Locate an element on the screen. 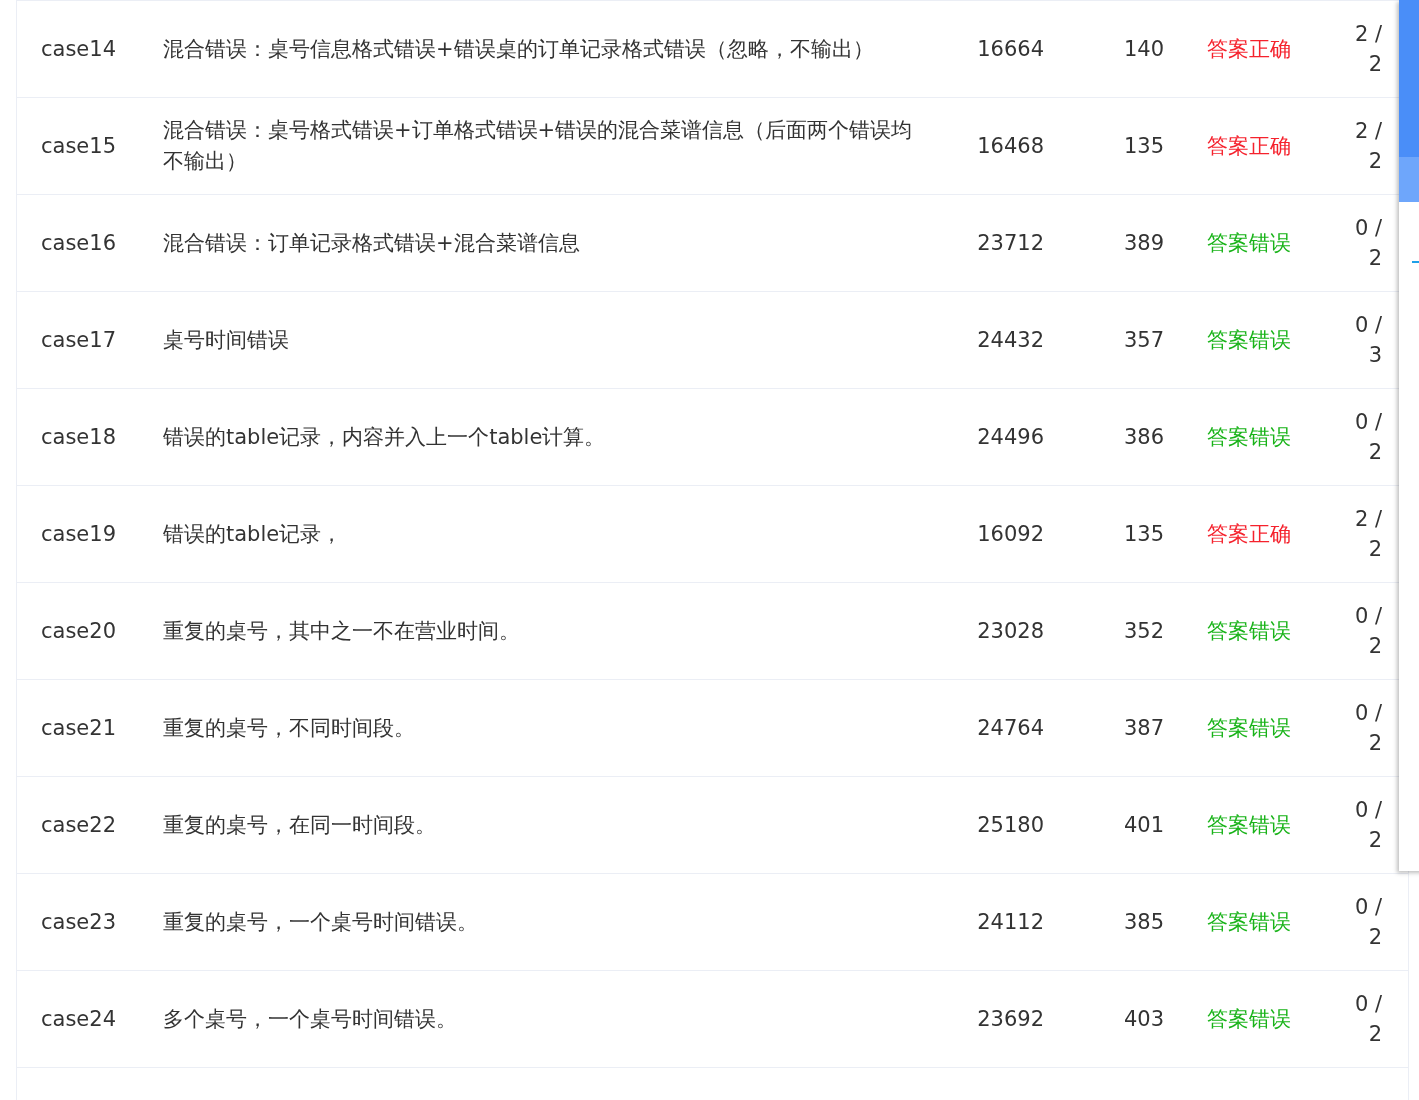  time-value: 23712 is located at coordinates (1010, 243).